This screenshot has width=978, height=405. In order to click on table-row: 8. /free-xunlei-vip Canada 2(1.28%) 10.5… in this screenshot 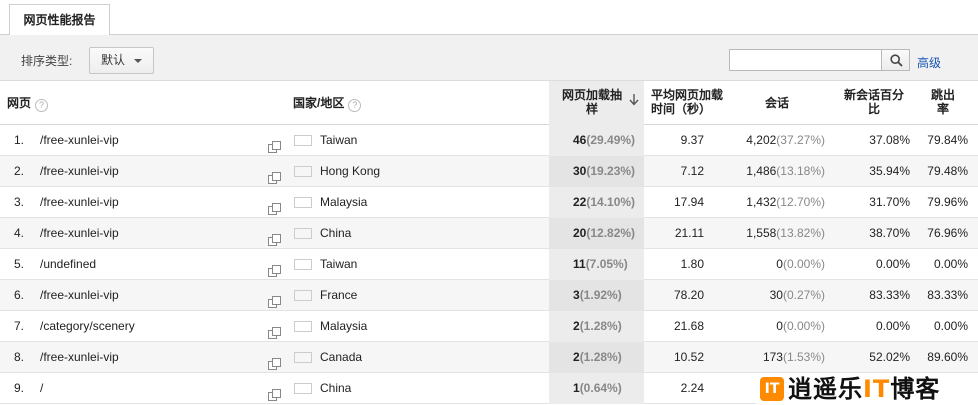, I will do `click(489, 357)`.